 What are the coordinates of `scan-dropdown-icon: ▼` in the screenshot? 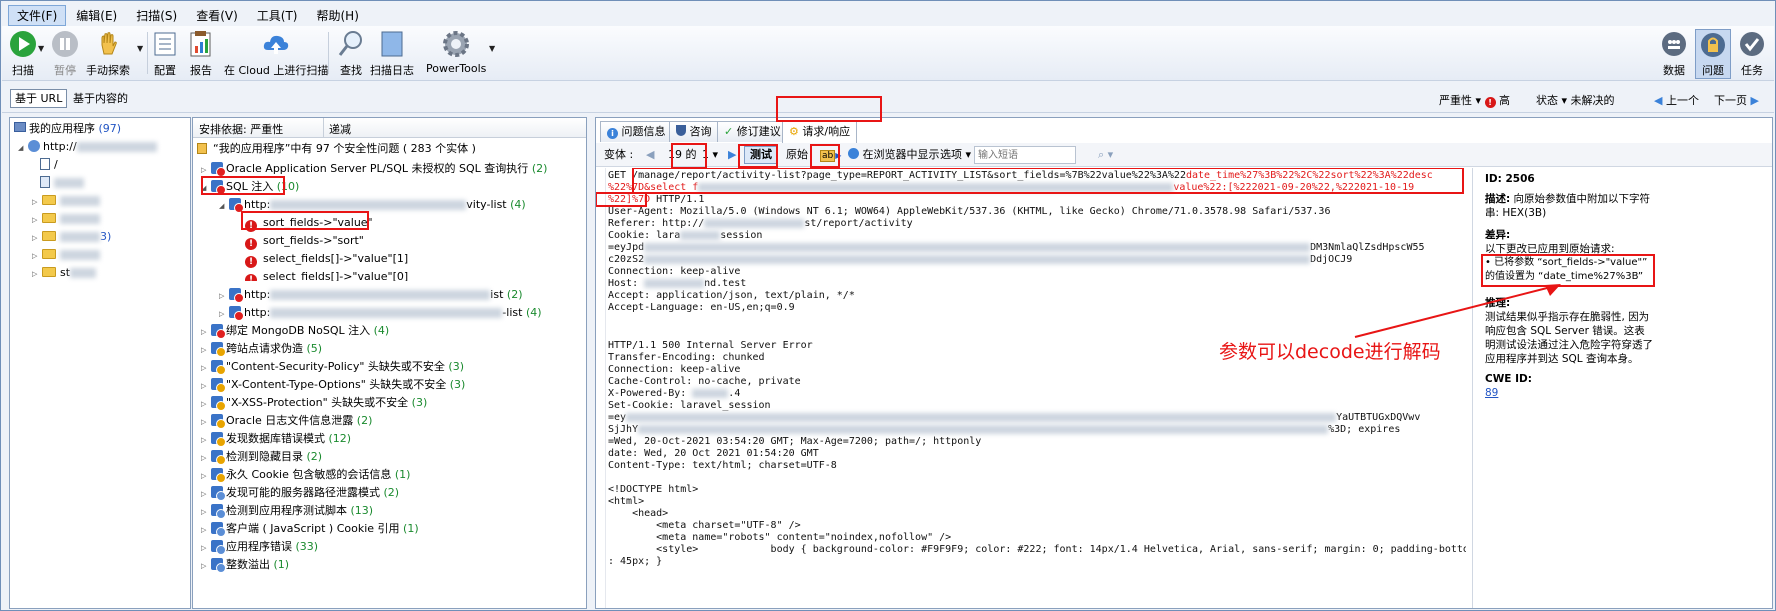 It's located at (41, 48).